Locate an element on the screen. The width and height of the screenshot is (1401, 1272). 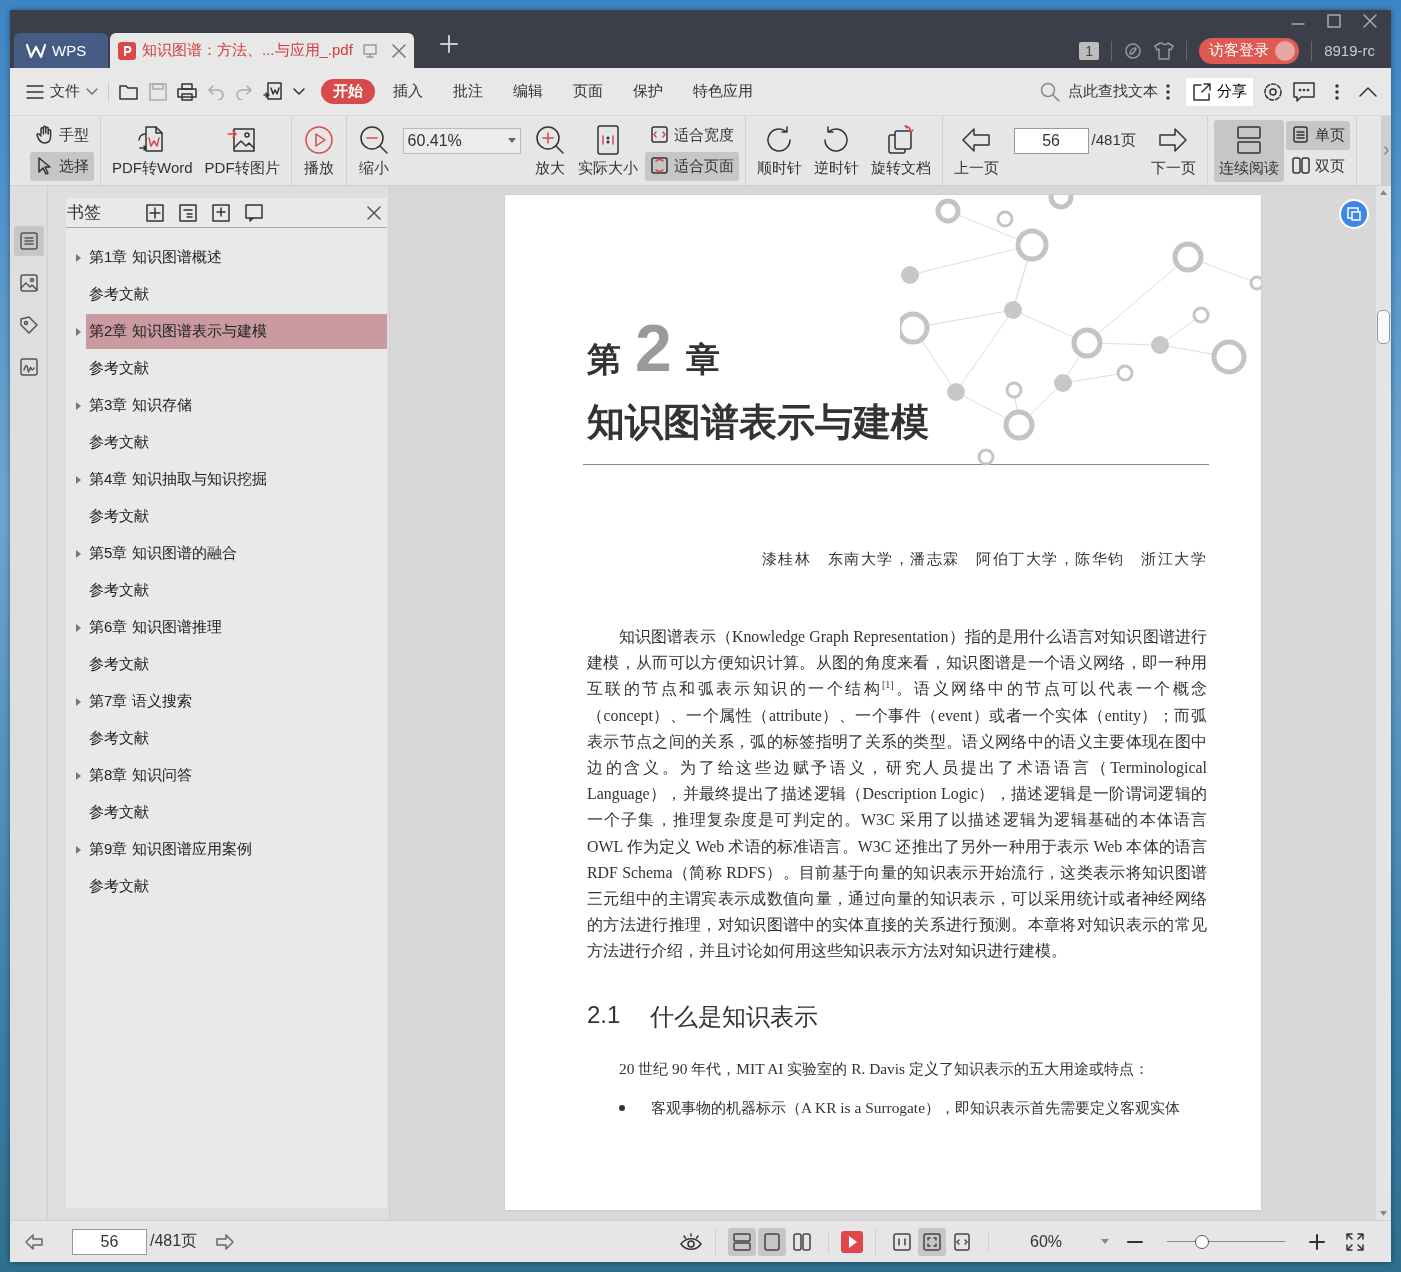
toolbar-button: 手型 is located at coordinates (62, 135).